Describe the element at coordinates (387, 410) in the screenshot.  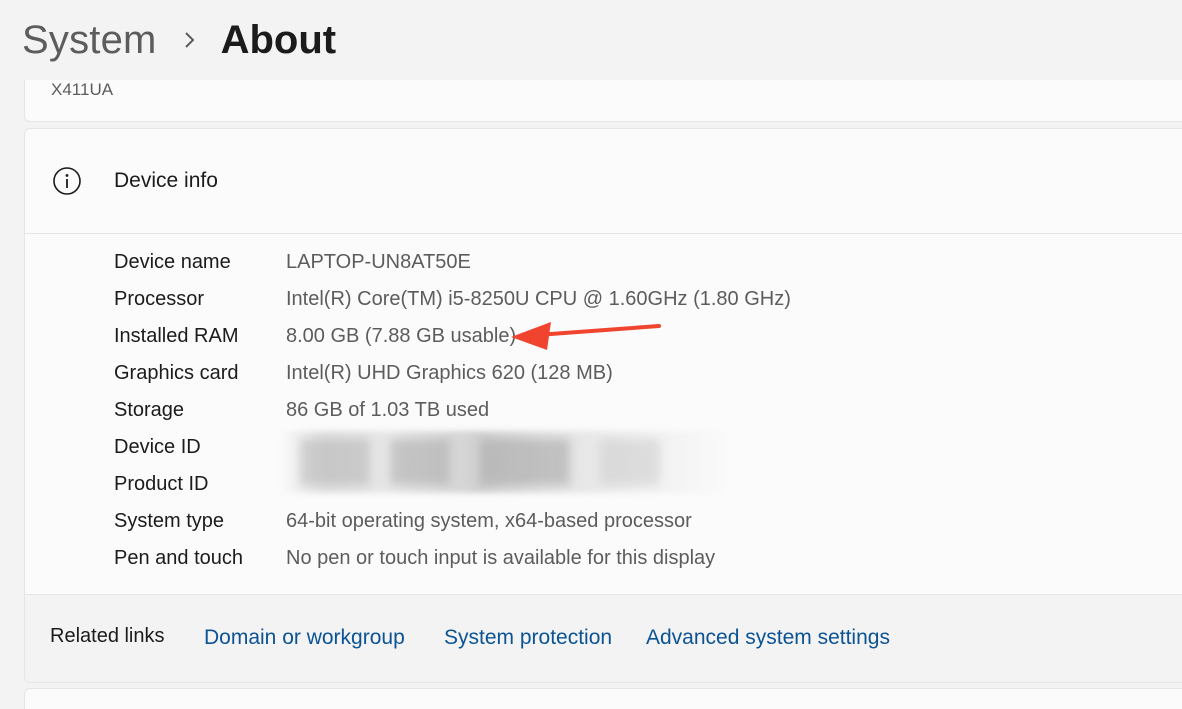
I see `spec-value: 86 GB of 1.03 TB used` at that location.